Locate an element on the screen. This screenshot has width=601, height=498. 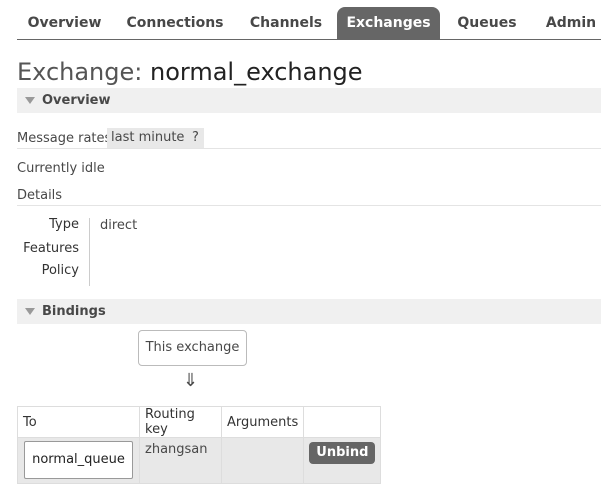
table-row: normal_queue zhangsan Unbind is located at coordinates (199, 460).